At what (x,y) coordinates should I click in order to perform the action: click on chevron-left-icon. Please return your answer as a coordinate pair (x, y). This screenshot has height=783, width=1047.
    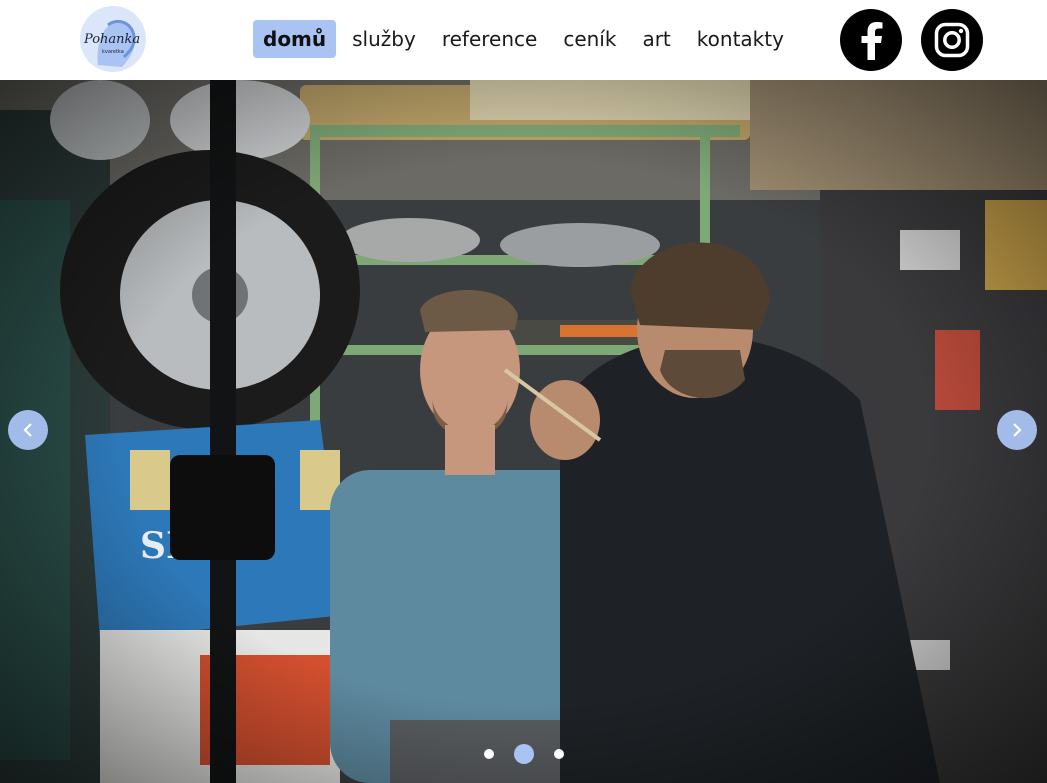
    Looking at the image, I should click on (27, 430).